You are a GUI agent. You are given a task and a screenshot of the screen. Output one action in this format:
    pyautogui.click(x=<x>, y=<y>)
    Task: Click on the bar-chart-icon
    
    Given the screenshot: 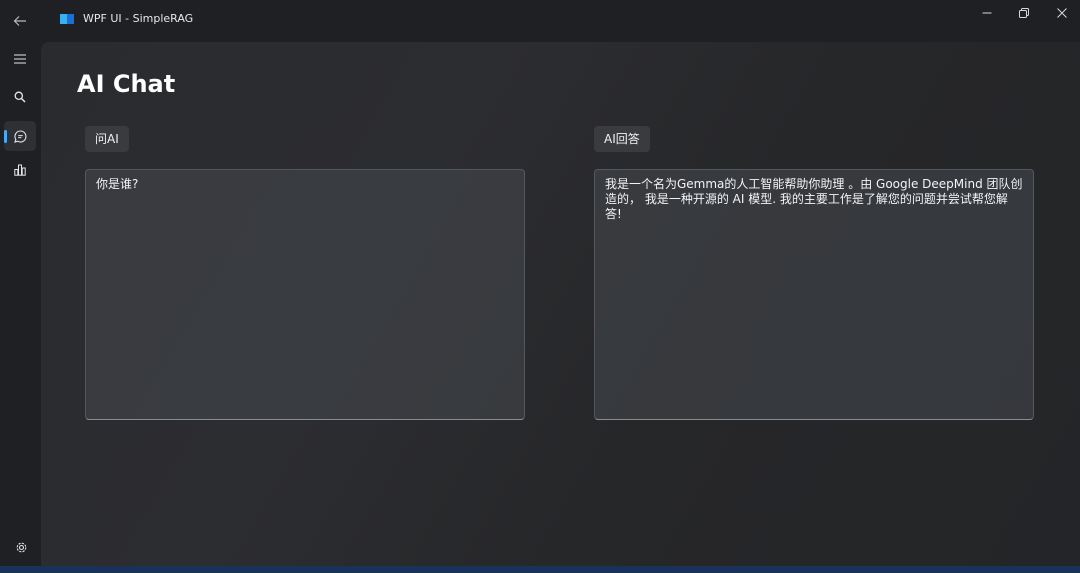 What is the action you would take?
    pyautogui.click(x=20, y=170)
    